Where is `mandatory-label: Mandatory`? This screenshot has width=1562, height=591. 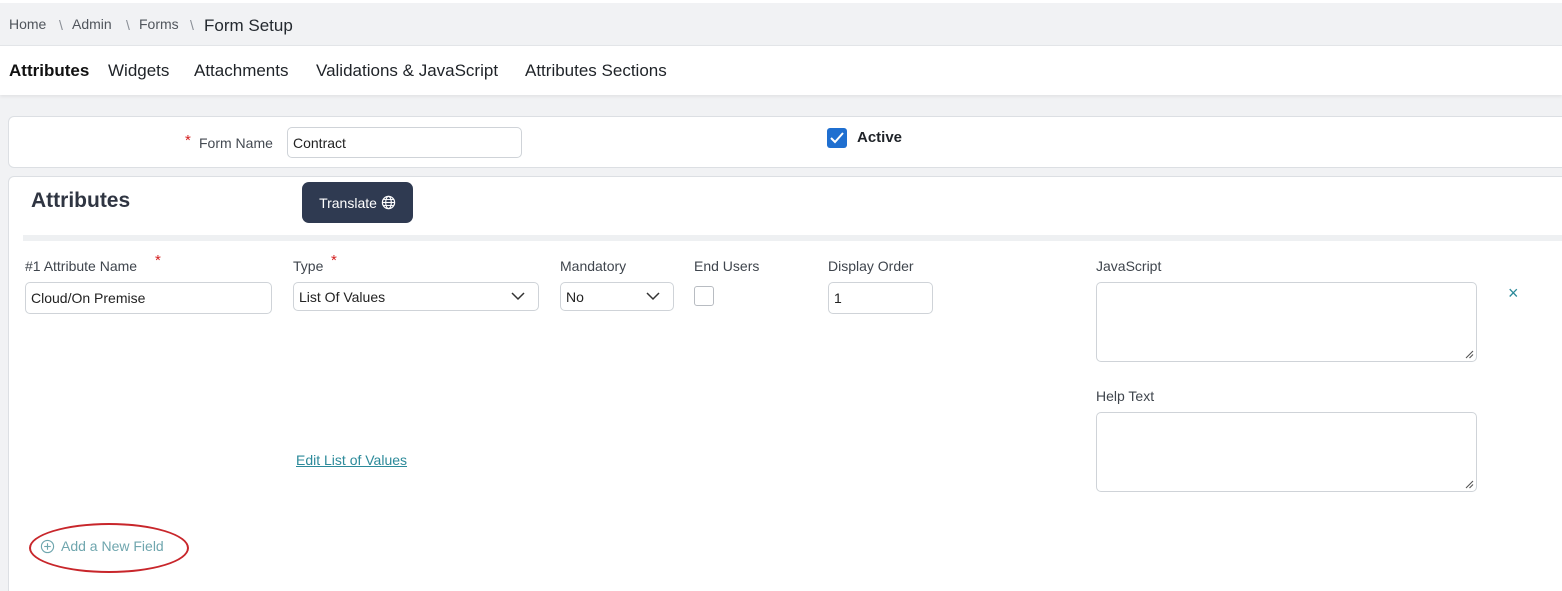 mandatory-label: Mandatory is located at coordinates (593, 266).